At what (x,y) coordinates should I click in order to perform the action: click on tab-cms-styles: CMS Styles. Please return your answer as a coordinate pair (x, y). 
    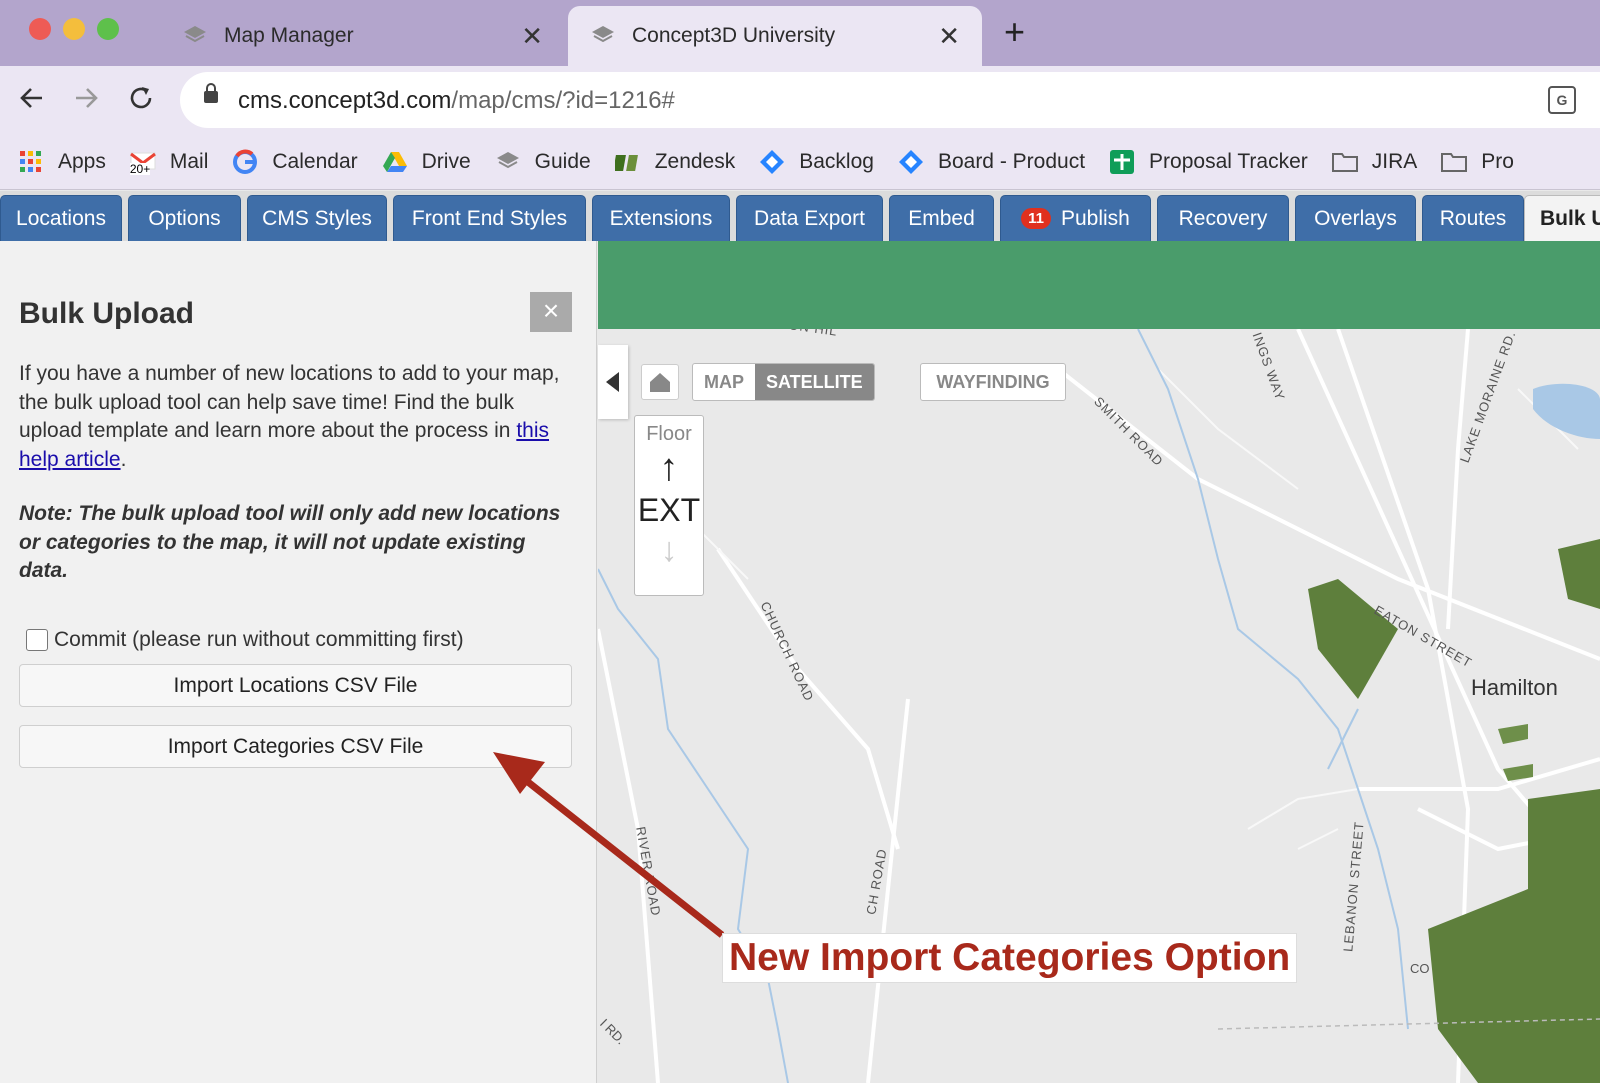
    Looking at the image, I should click on (317, 218).